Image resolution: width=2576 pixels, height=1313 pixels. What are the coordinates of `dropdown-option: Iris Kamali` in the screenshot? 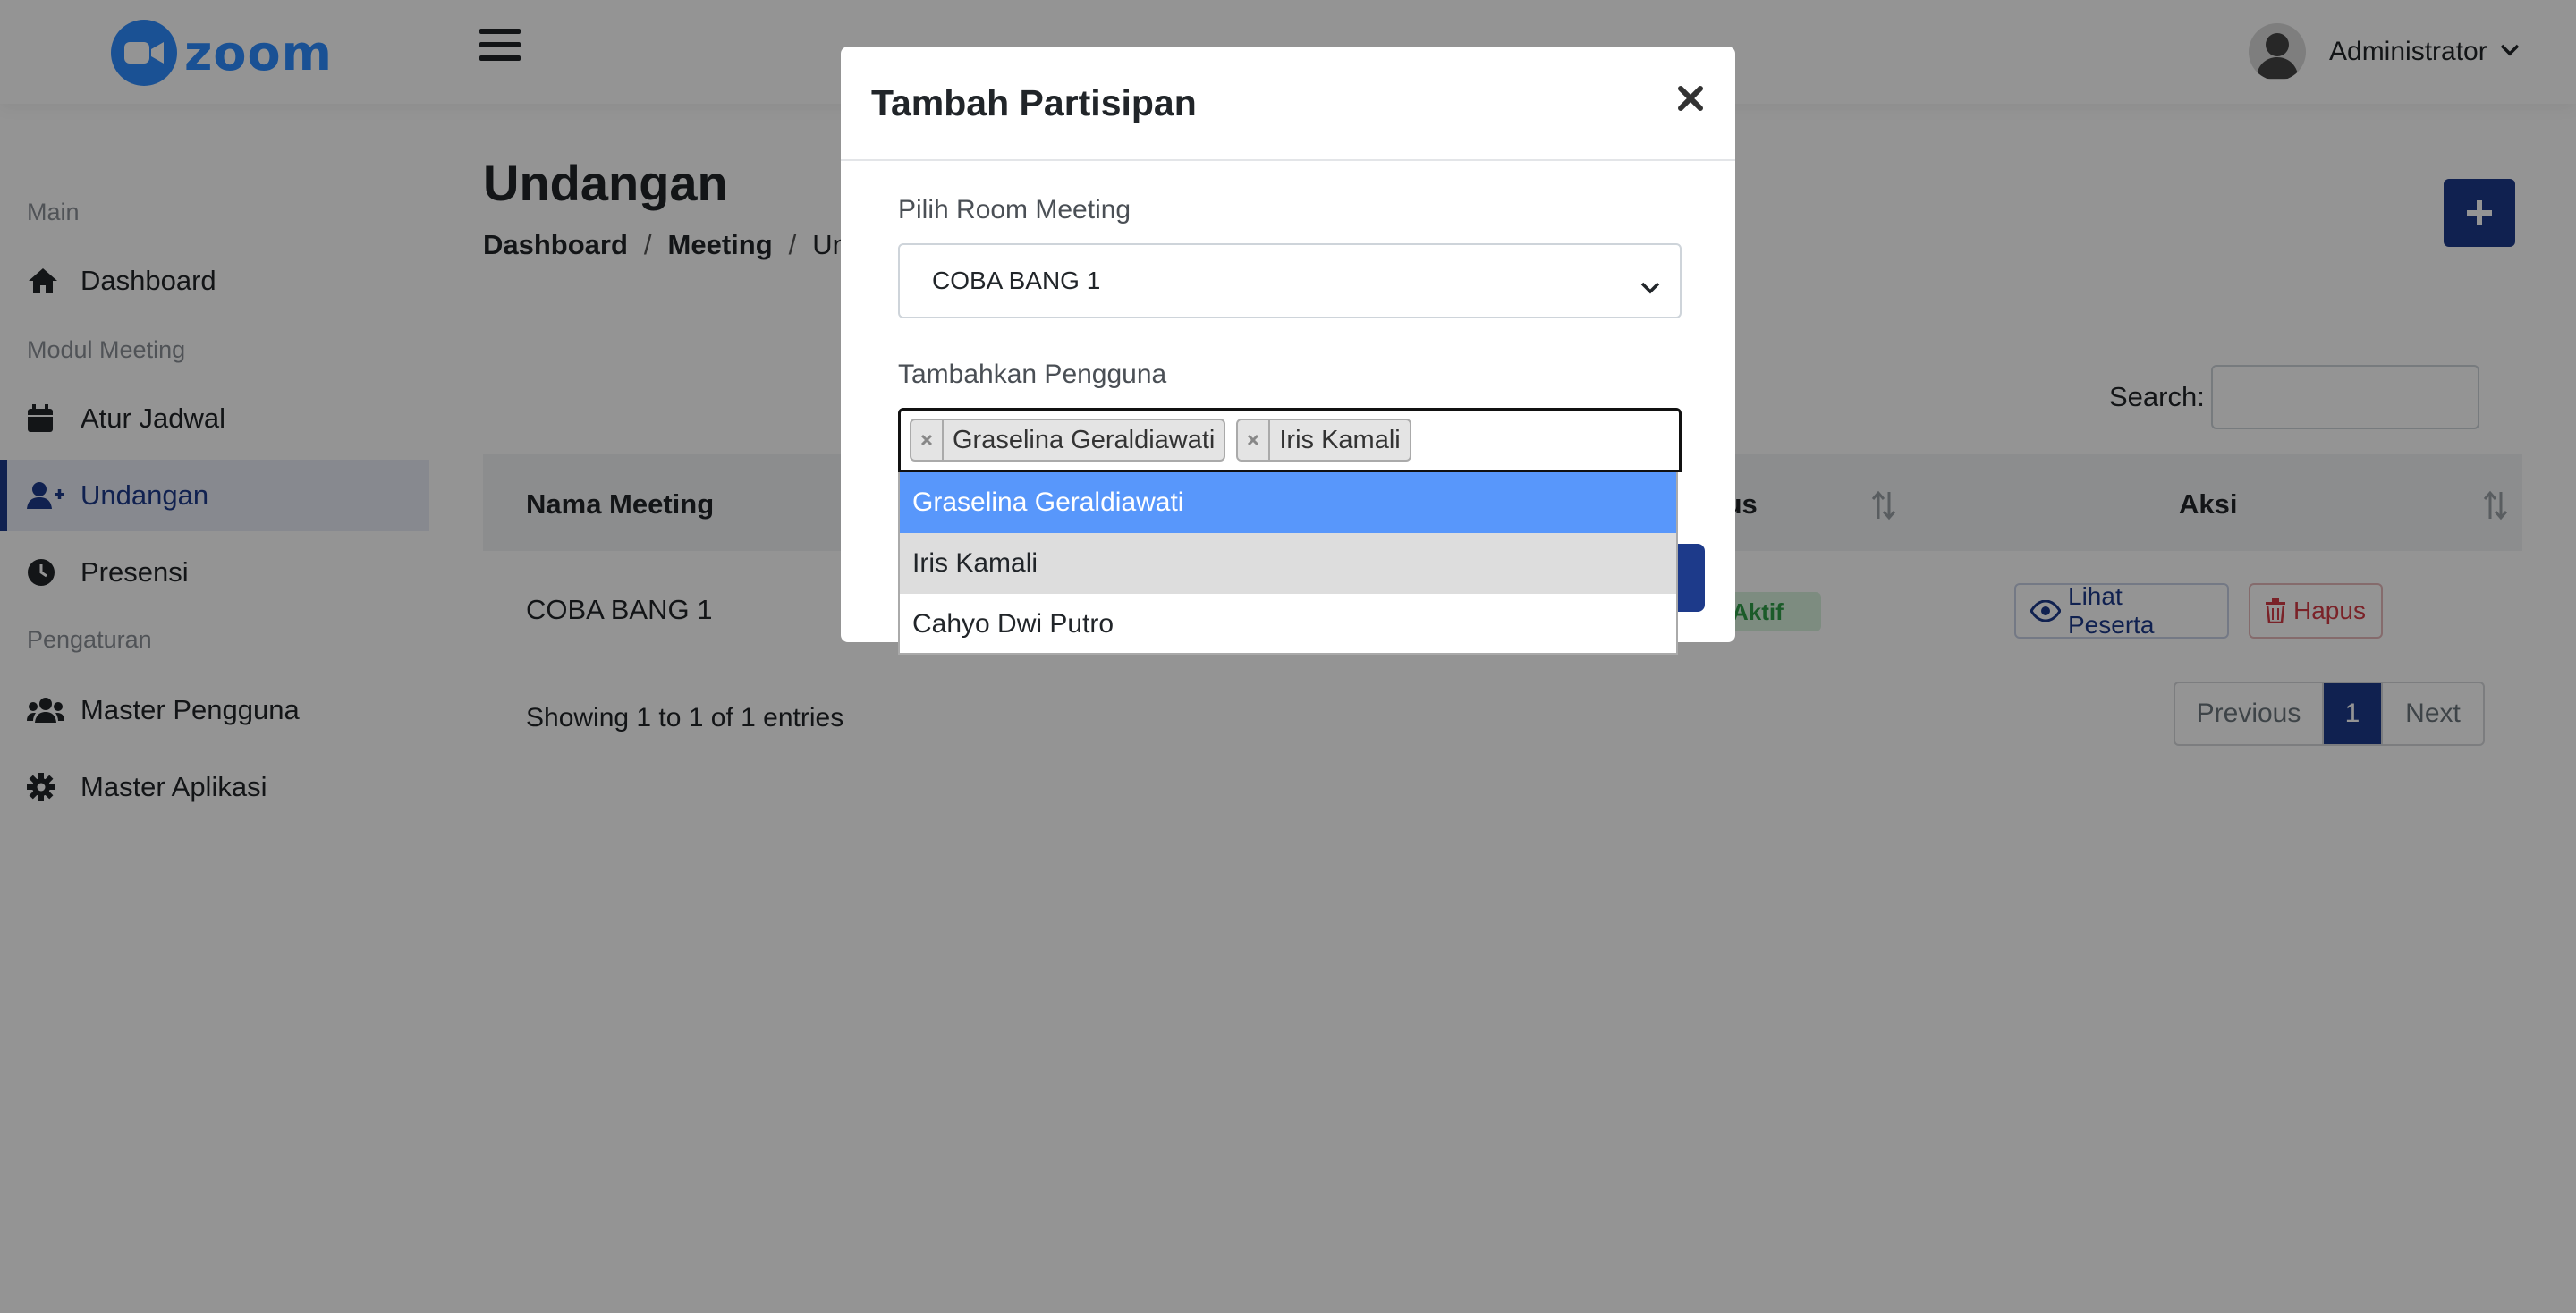 It's located at (1288, 563).